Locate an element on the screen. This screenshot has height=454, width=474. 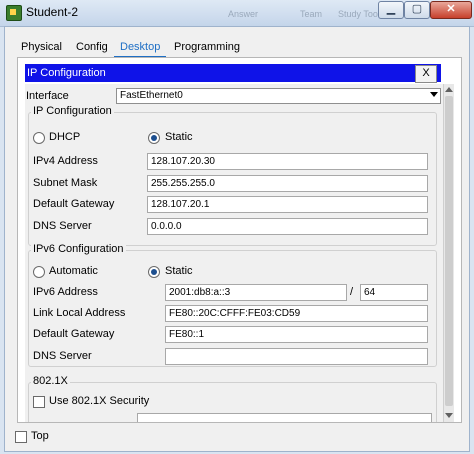
top-label: Top is located at coordinates (40, 436).